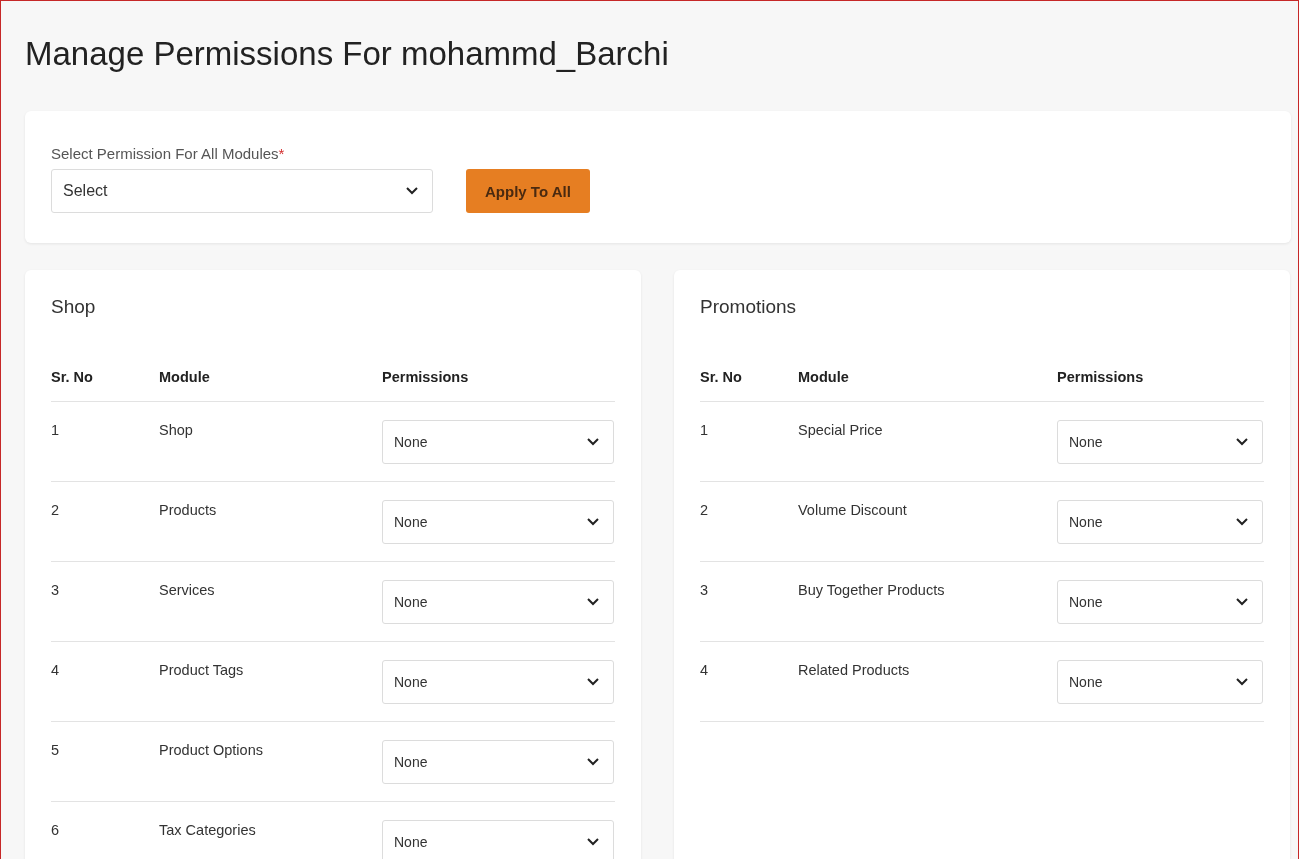 Image resolution: width=1299 pixels, height=859 pixels. I want to click on page-title: Manage Permissions For mohammd_Barchi, so click(347, 54).